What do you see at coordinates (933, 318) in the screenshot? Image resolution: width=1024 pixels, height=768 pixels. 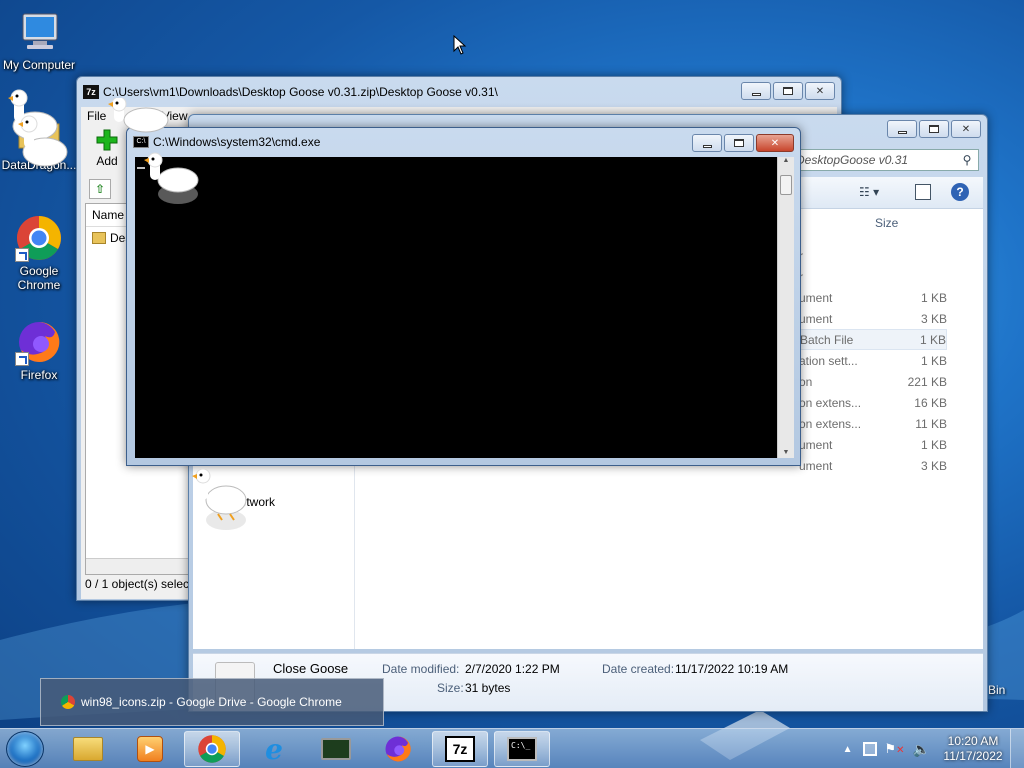 I see `row-size: 3 KB` at bounding box center [933, 318].